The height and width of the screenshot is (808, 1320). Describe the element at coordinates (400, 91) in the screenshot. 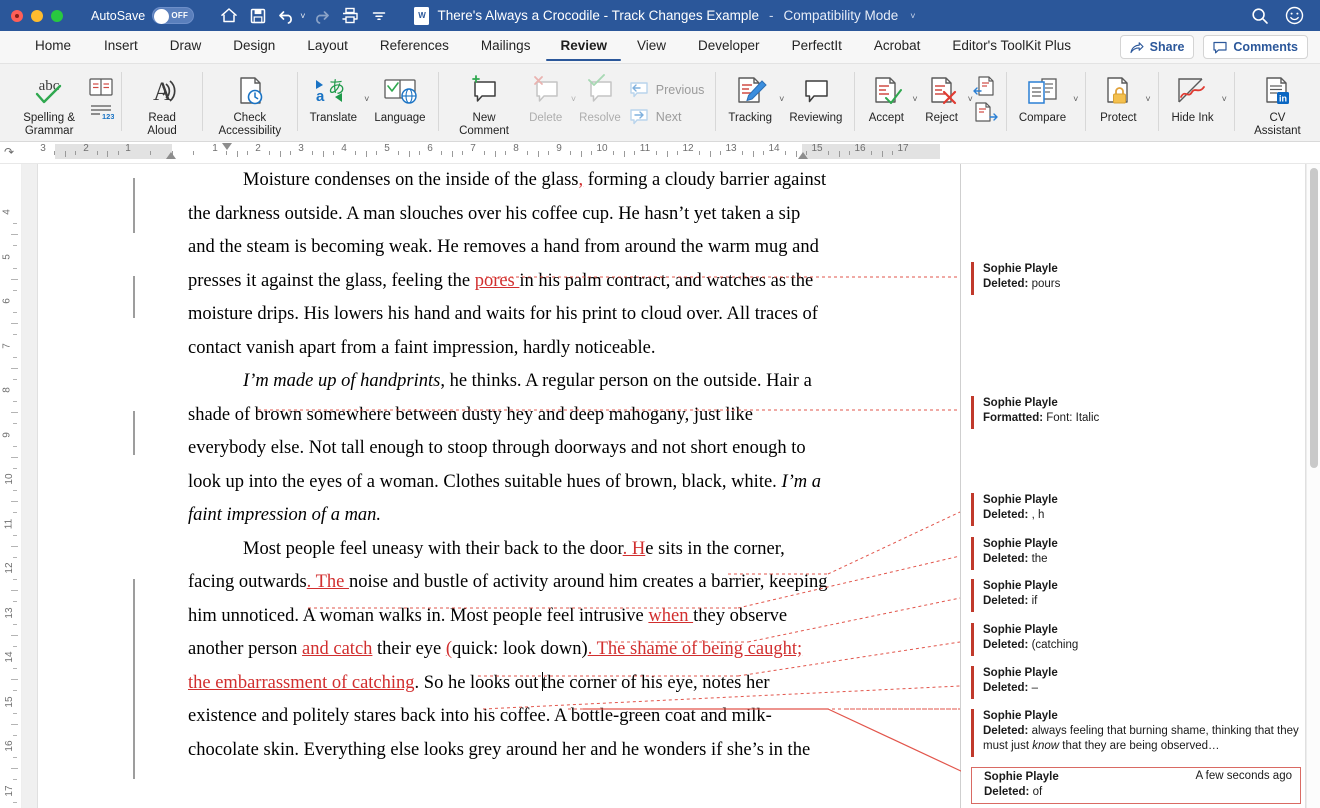

I see `language-icon` at that location.